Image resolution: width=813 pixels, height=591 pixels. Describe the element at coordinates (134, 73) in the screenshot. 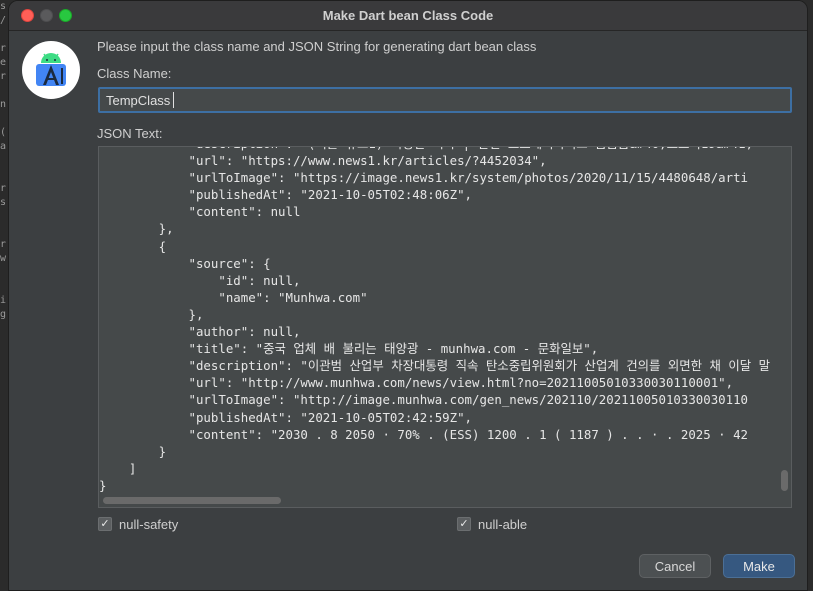

I see `class-name-label: Class Name:` at that location.